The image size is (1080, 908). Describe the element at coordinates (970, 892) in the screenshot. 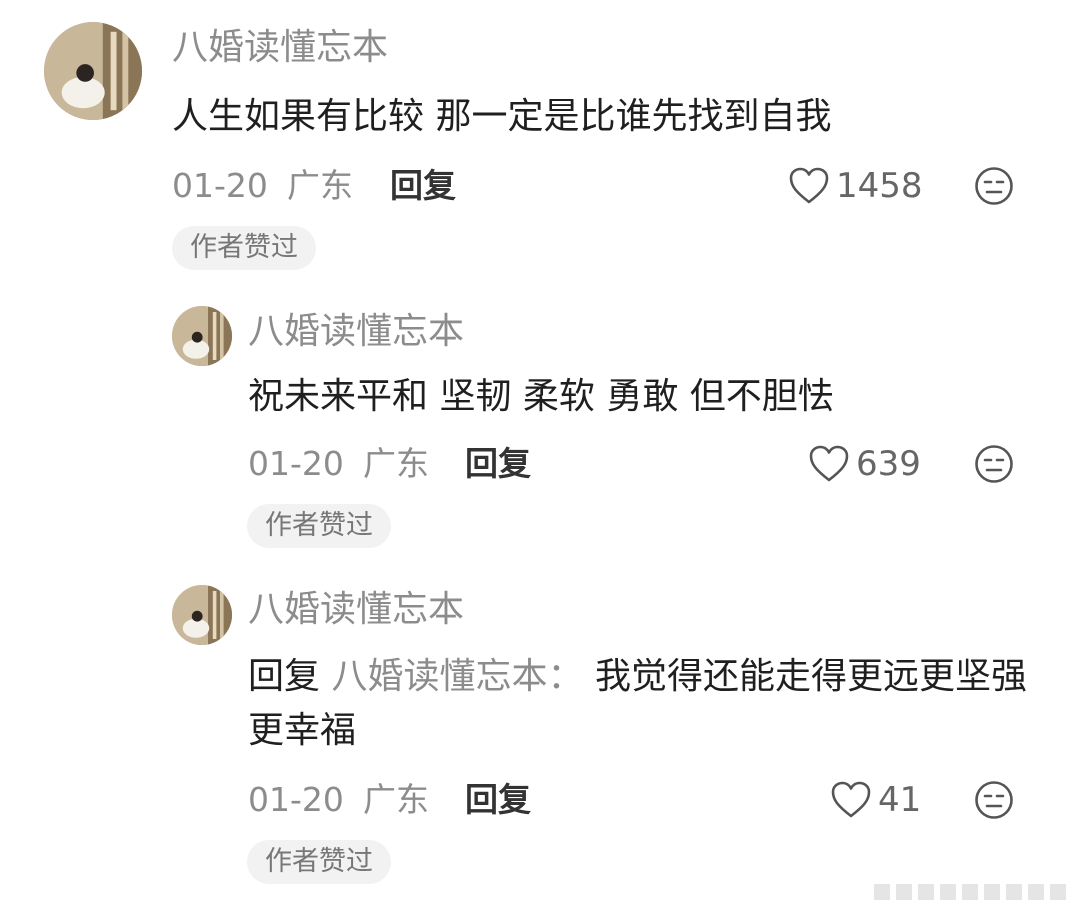

I see `watermark-graphic` at that location.